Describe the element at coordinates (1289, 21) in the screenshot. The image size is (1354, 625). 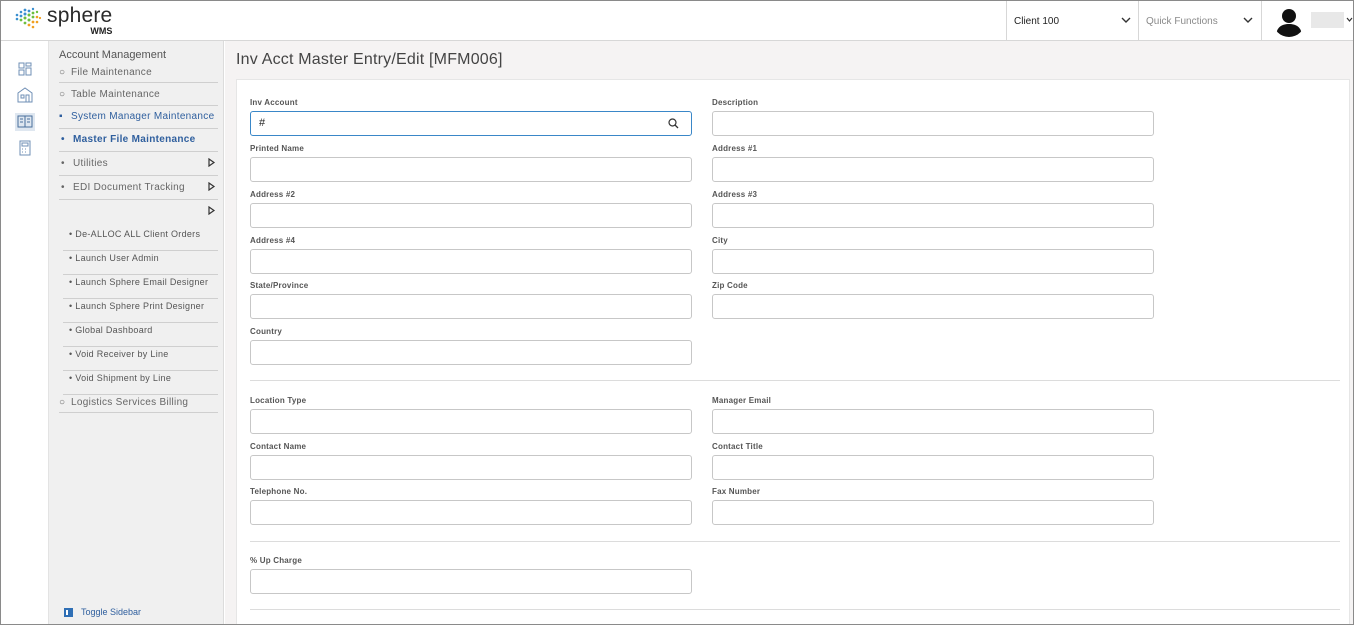
I see `avatar-icon` at that location.